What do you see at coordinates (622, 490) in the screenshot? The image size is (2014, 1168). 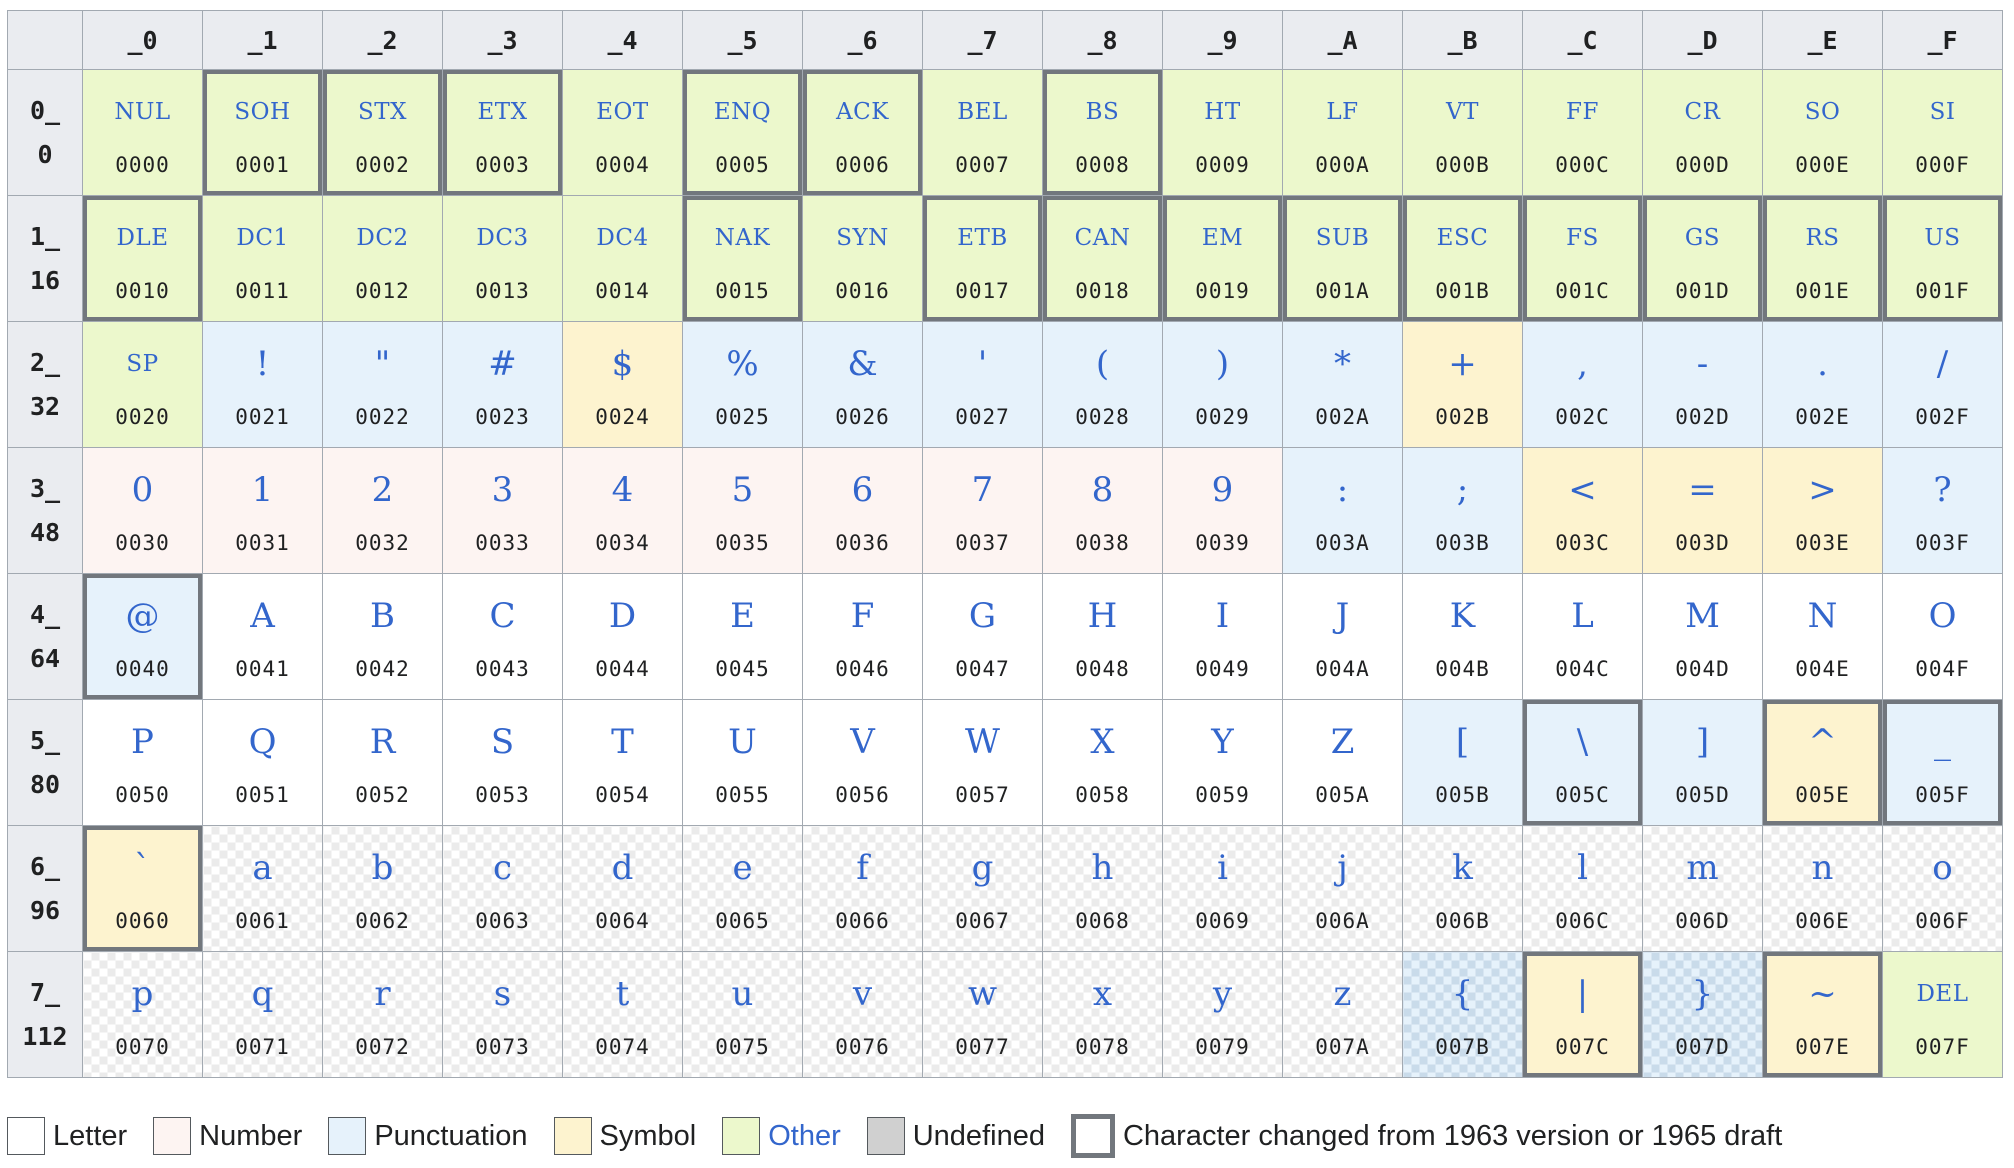 I see `character-glyph: 4` at bounding box center [622, 490].